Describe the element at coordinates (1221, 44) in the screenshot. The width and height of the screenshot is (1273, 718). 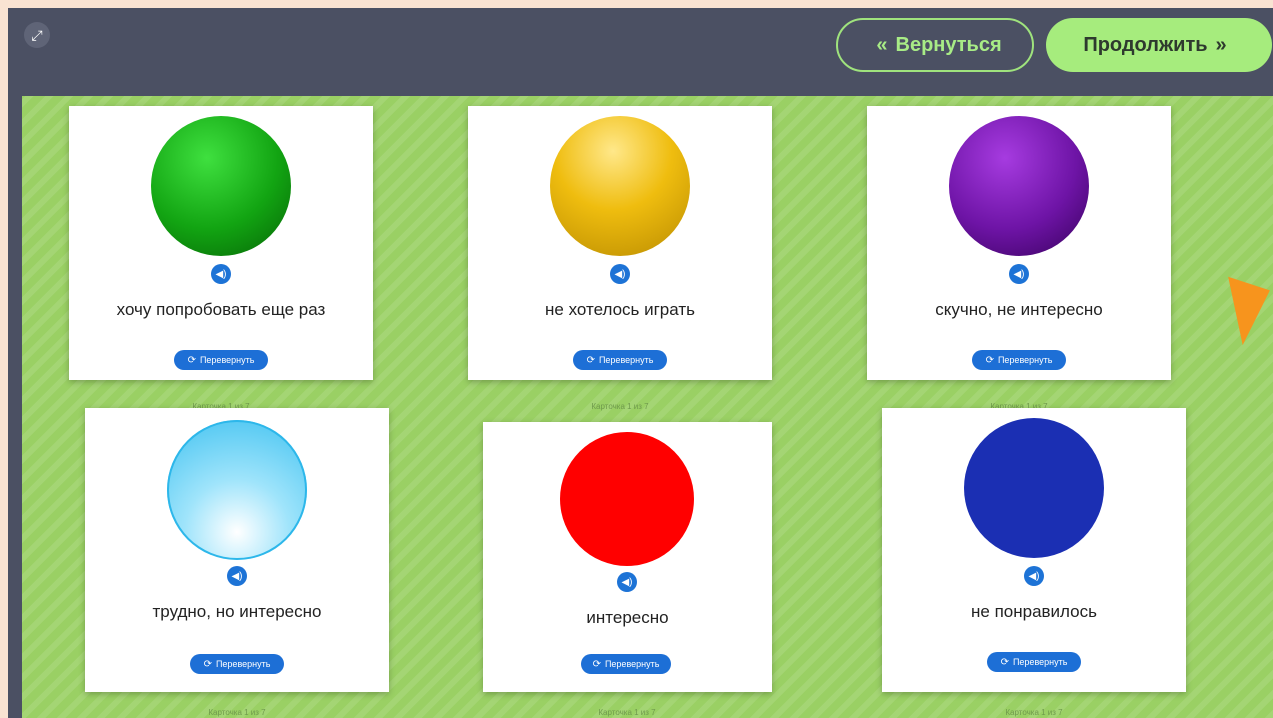
I see `double-chevron-right-icon: »` at that location.